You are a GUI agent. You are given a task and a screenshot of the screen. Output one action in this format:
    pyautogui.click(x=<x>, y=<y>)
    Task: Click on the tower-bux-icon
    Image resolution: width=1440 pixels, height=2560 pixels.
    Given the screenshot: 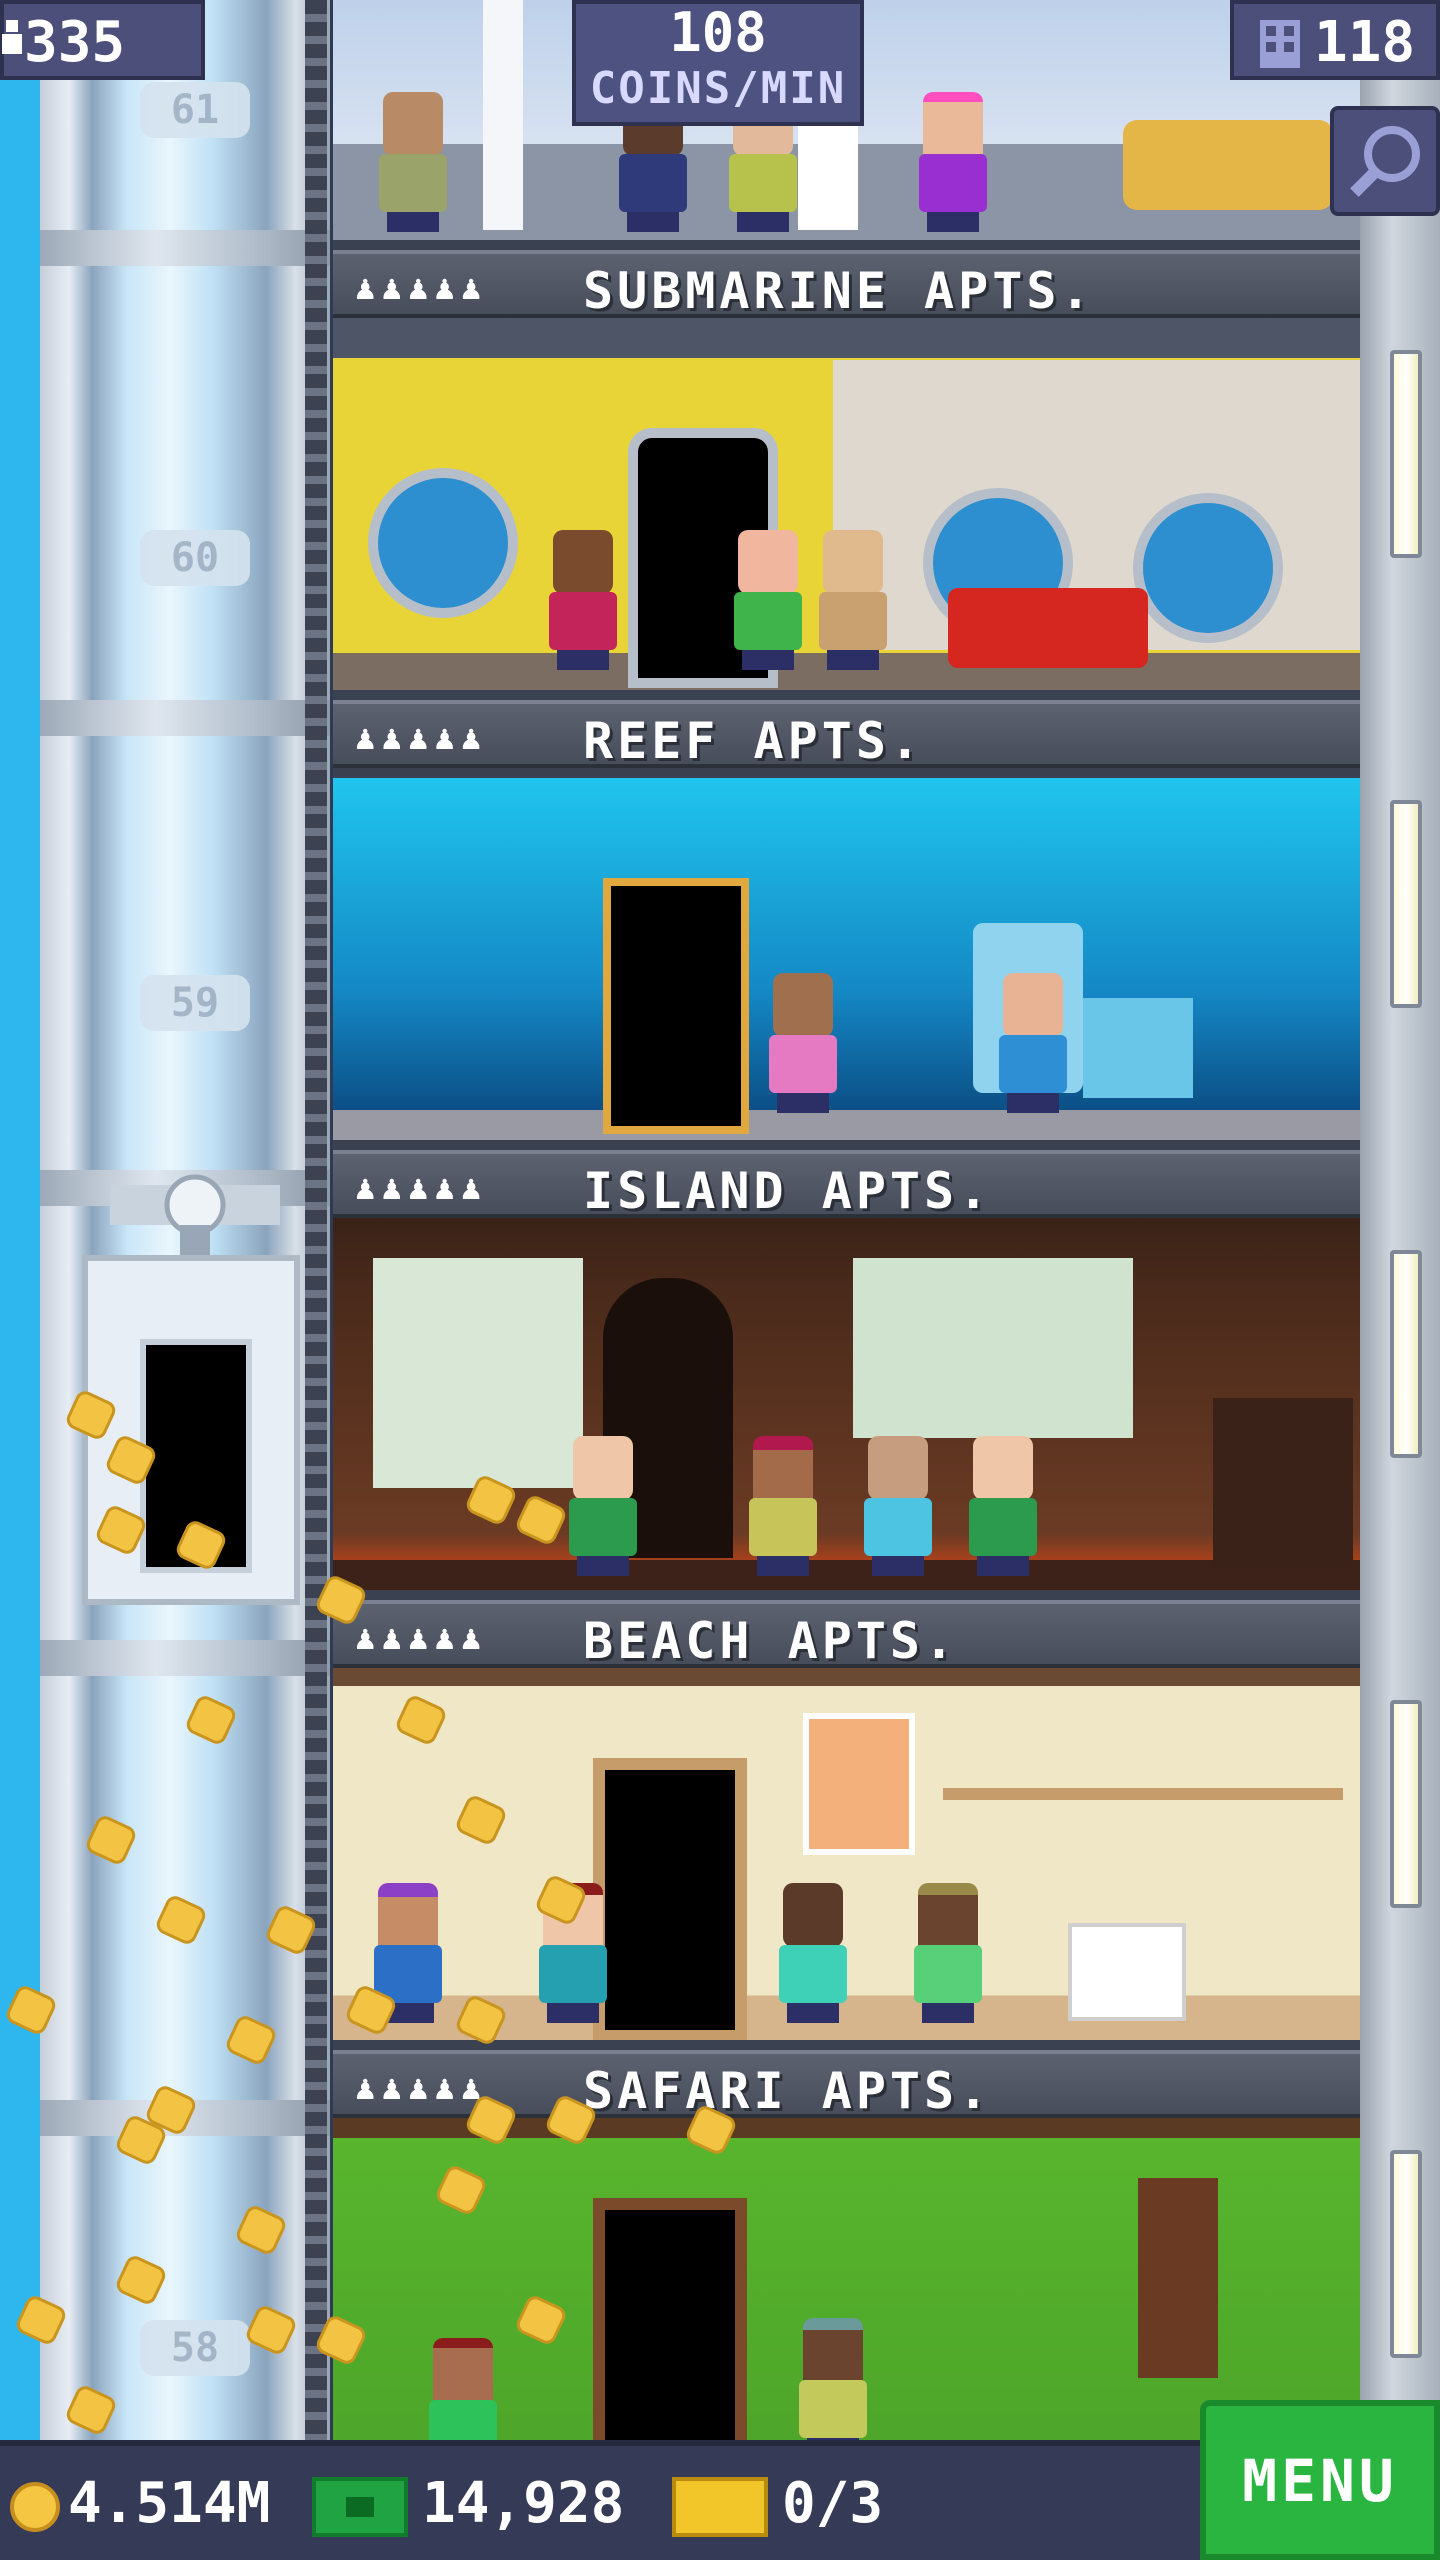 What is the action you would take?
    pyautogui.click(x=360, y=2506)
    